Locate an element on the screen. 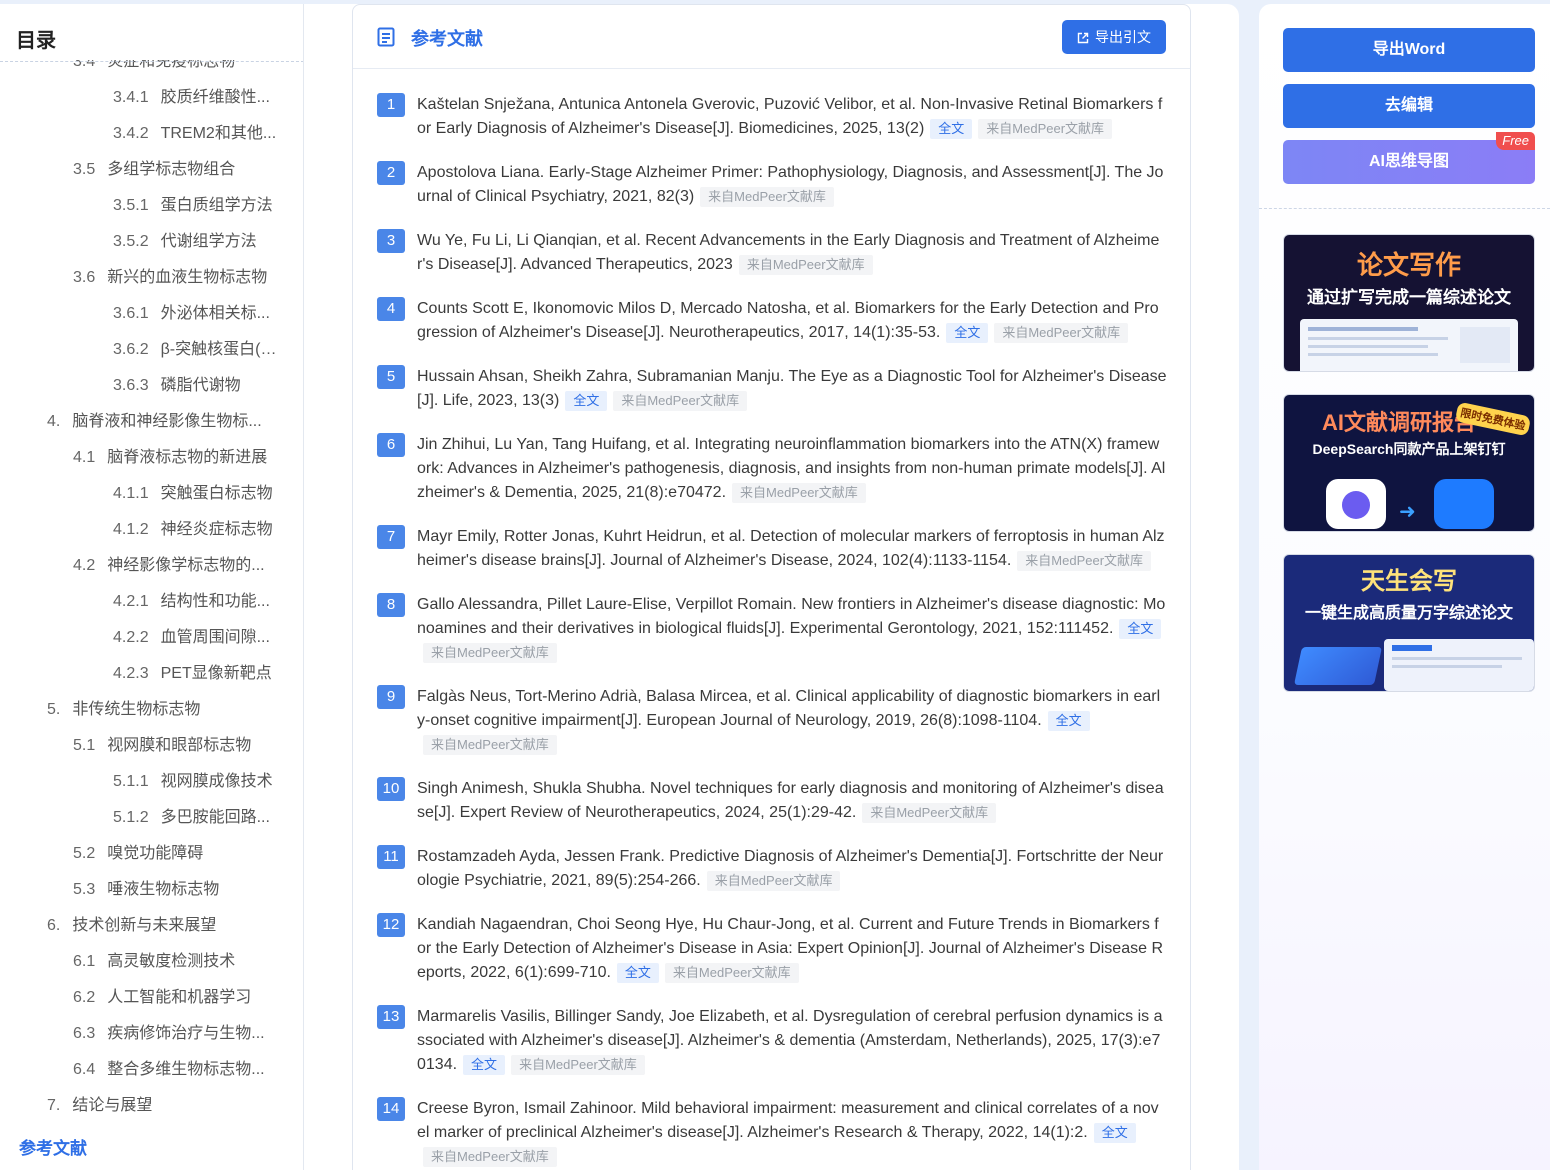 Image resolution: width=1550 pixels, height=1170 pixels. toc-item: 5. 非传统生物标志物 is located at coordinates (140, 710).